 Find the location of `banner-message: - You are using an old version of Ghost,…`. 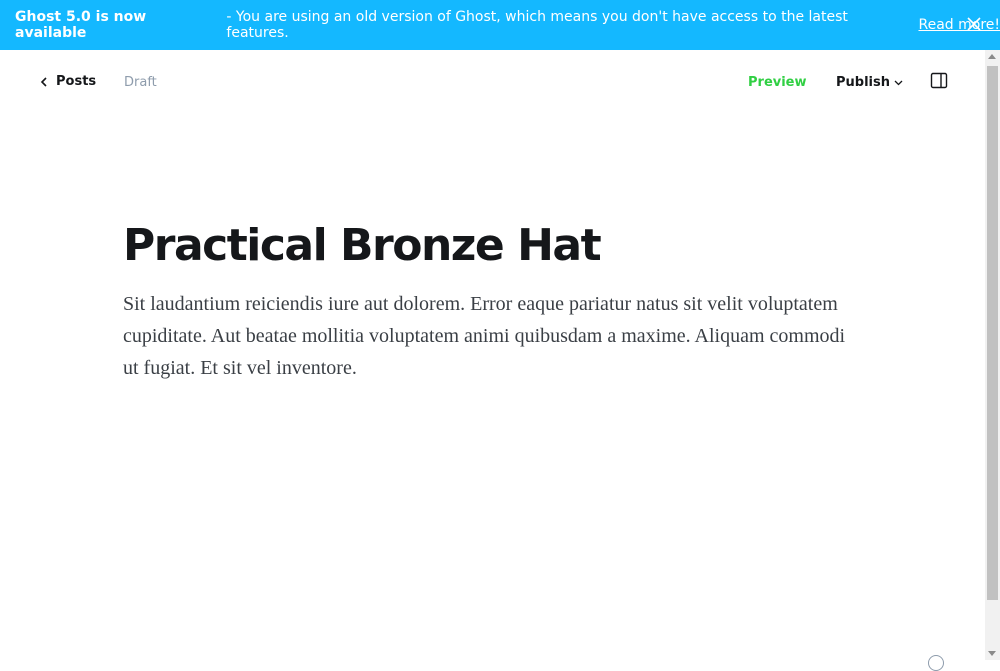

banner-message: - You are using an old version of Ghost,… is located at coordinates (570, 25).